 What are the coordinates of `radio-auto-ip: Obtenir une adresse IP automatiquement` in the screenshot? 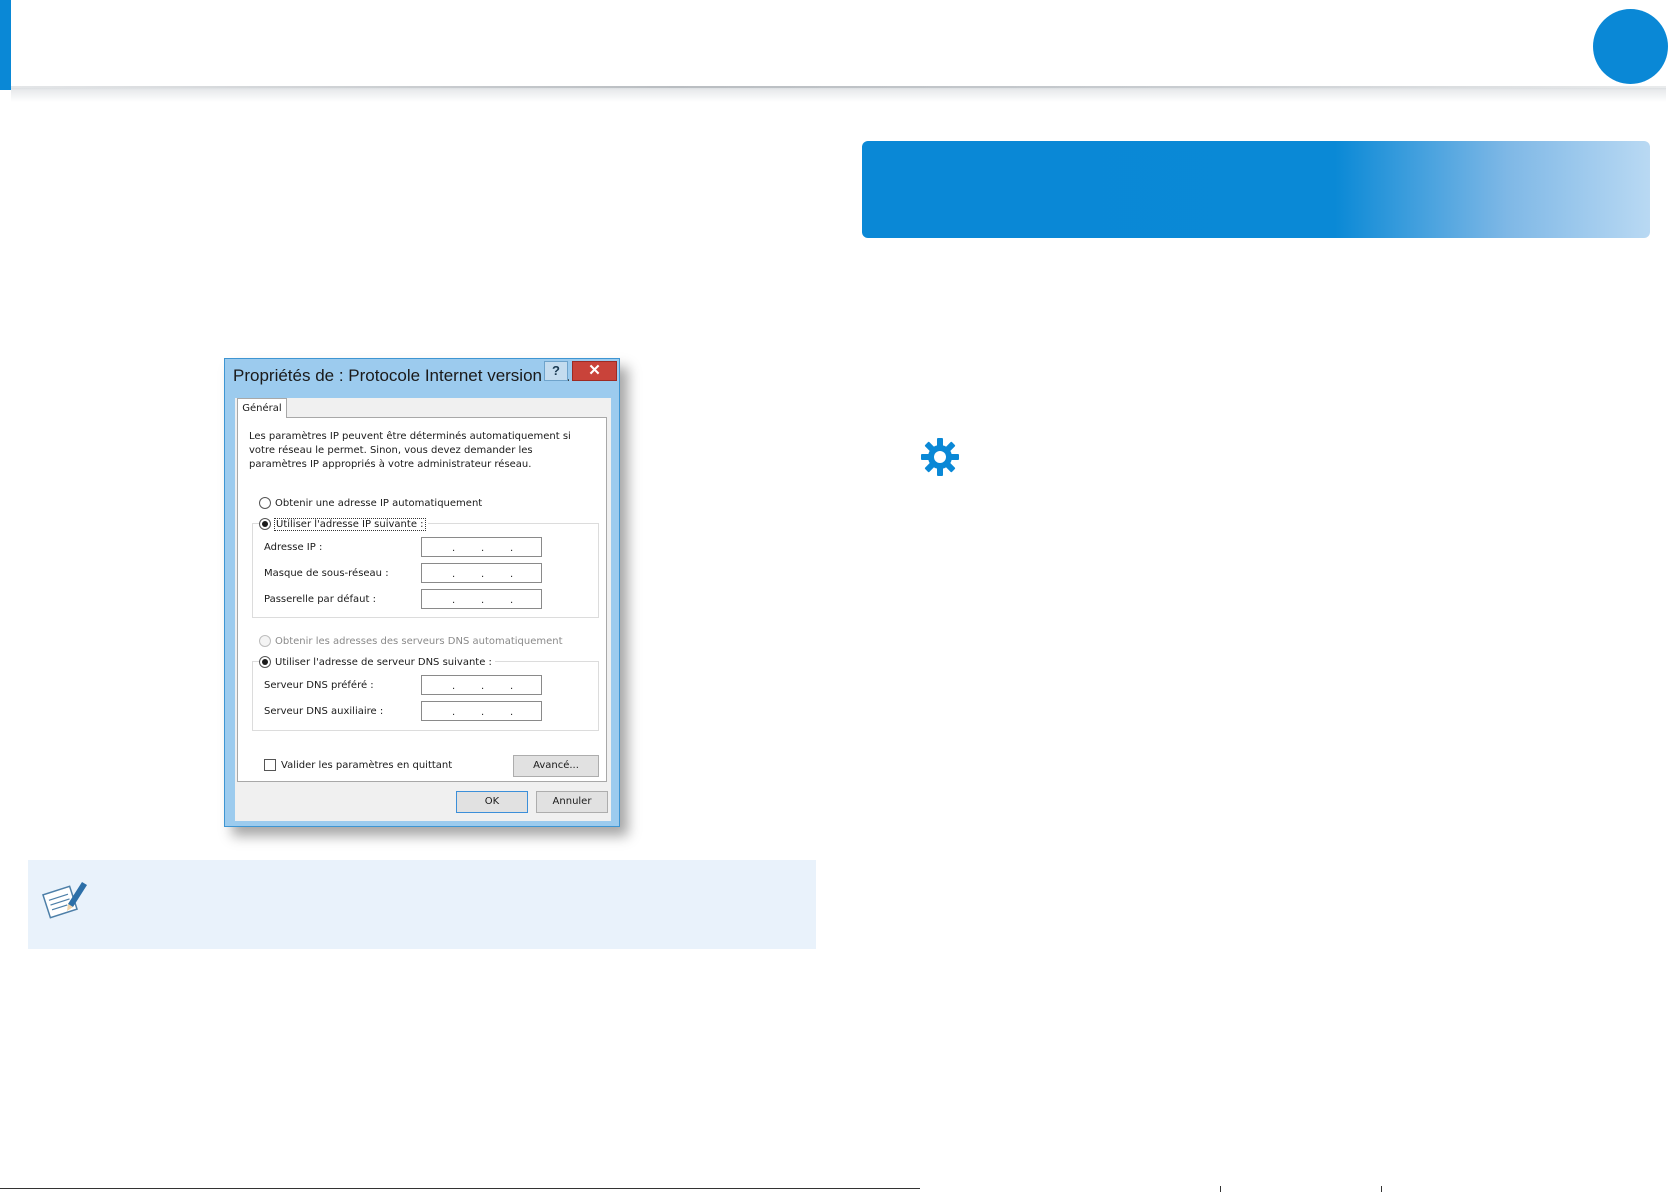 It's located at (370, 503).